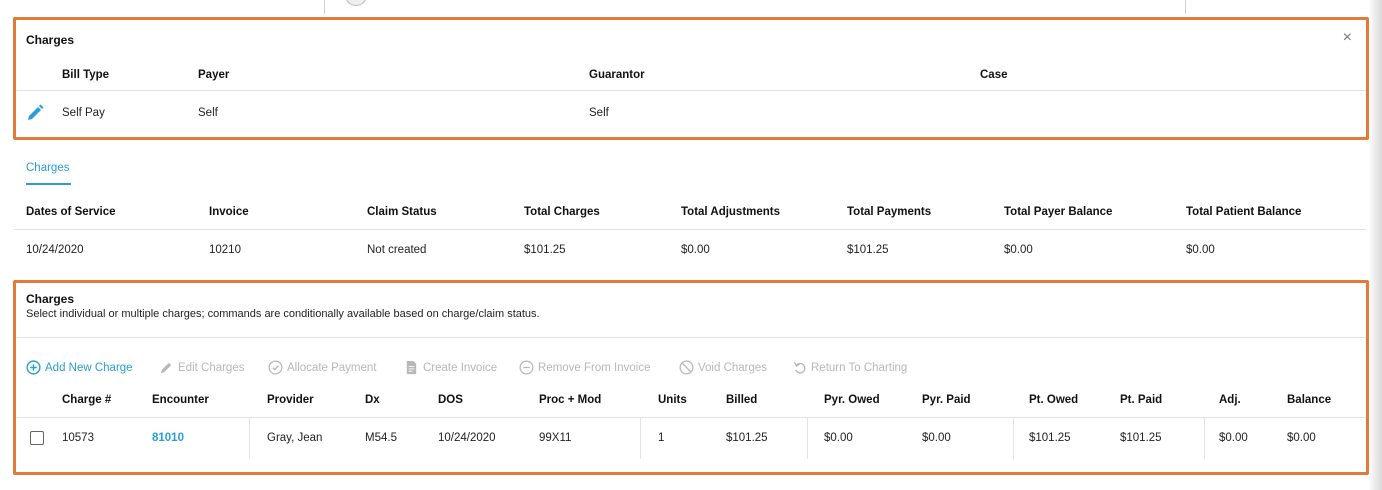  Describe the element at coordinates (1244, 212) in the screenshot. I see `col-total-patient-balance: Total Patient Balance` at that location.